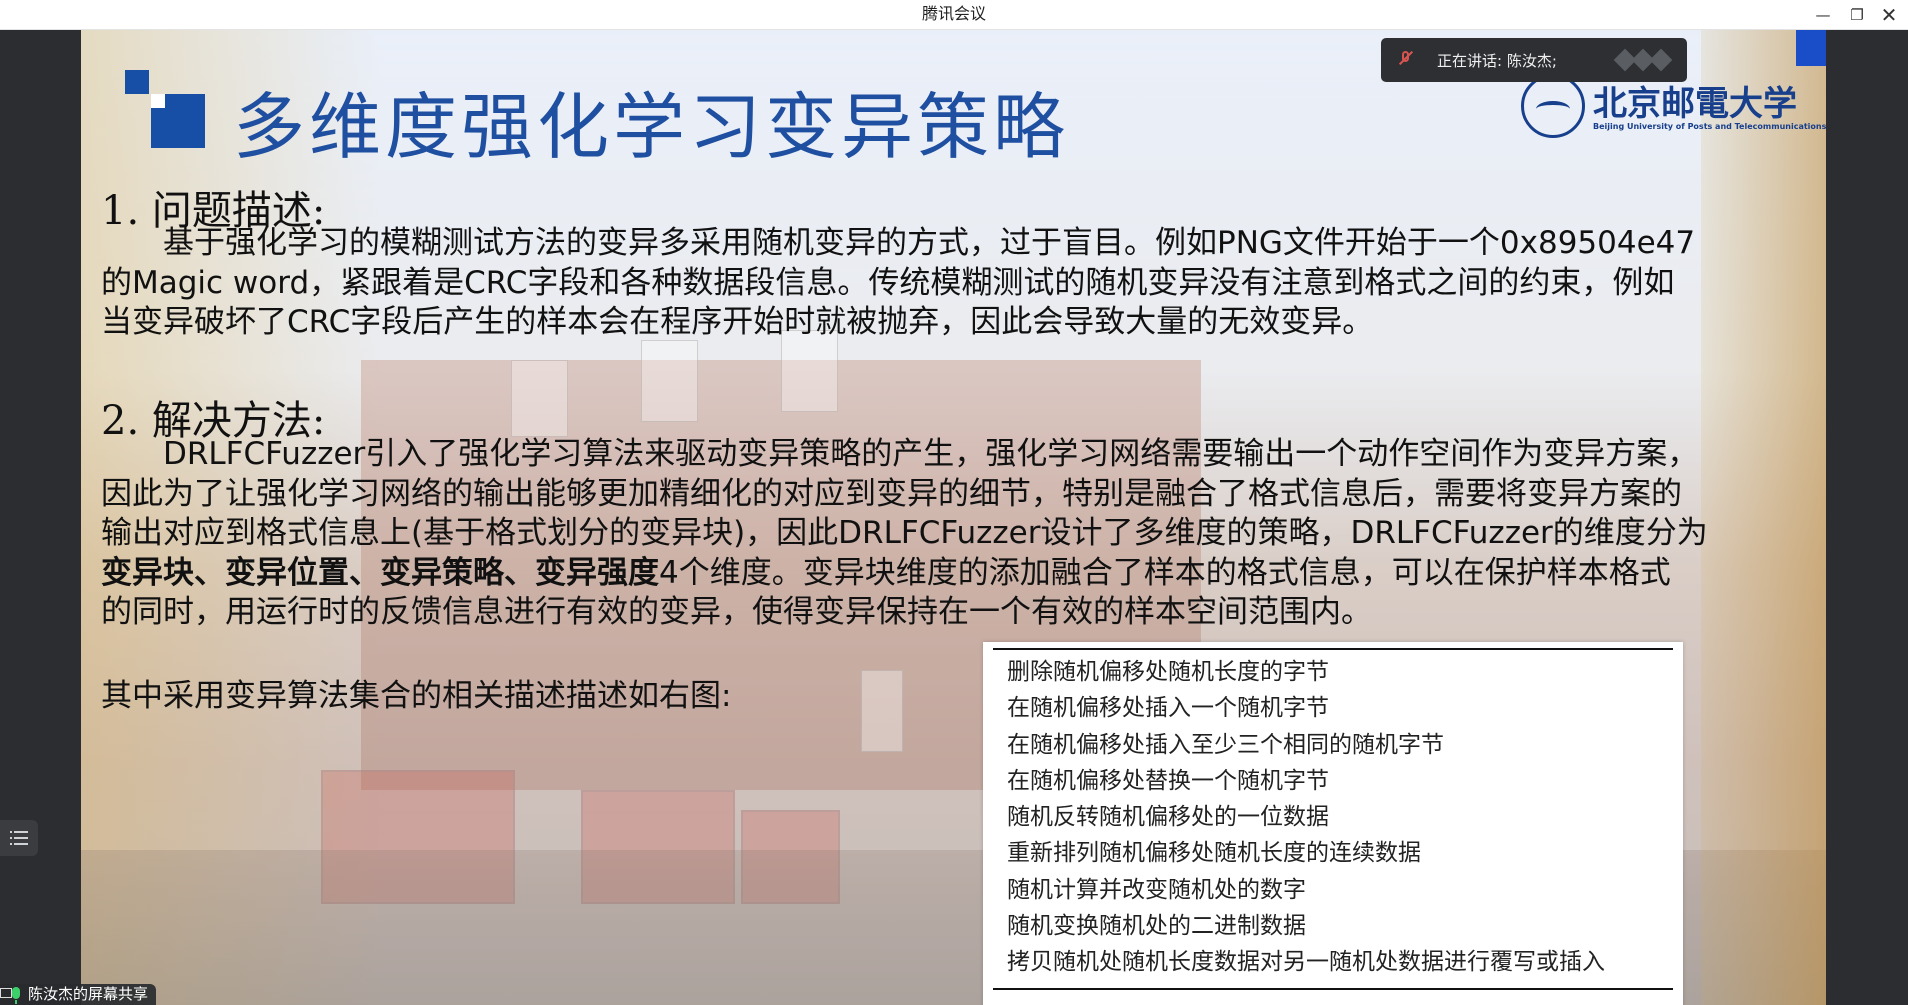  I want to click on screen-share-text: 陈汝杰的屏幕共享, so click(88, 994).